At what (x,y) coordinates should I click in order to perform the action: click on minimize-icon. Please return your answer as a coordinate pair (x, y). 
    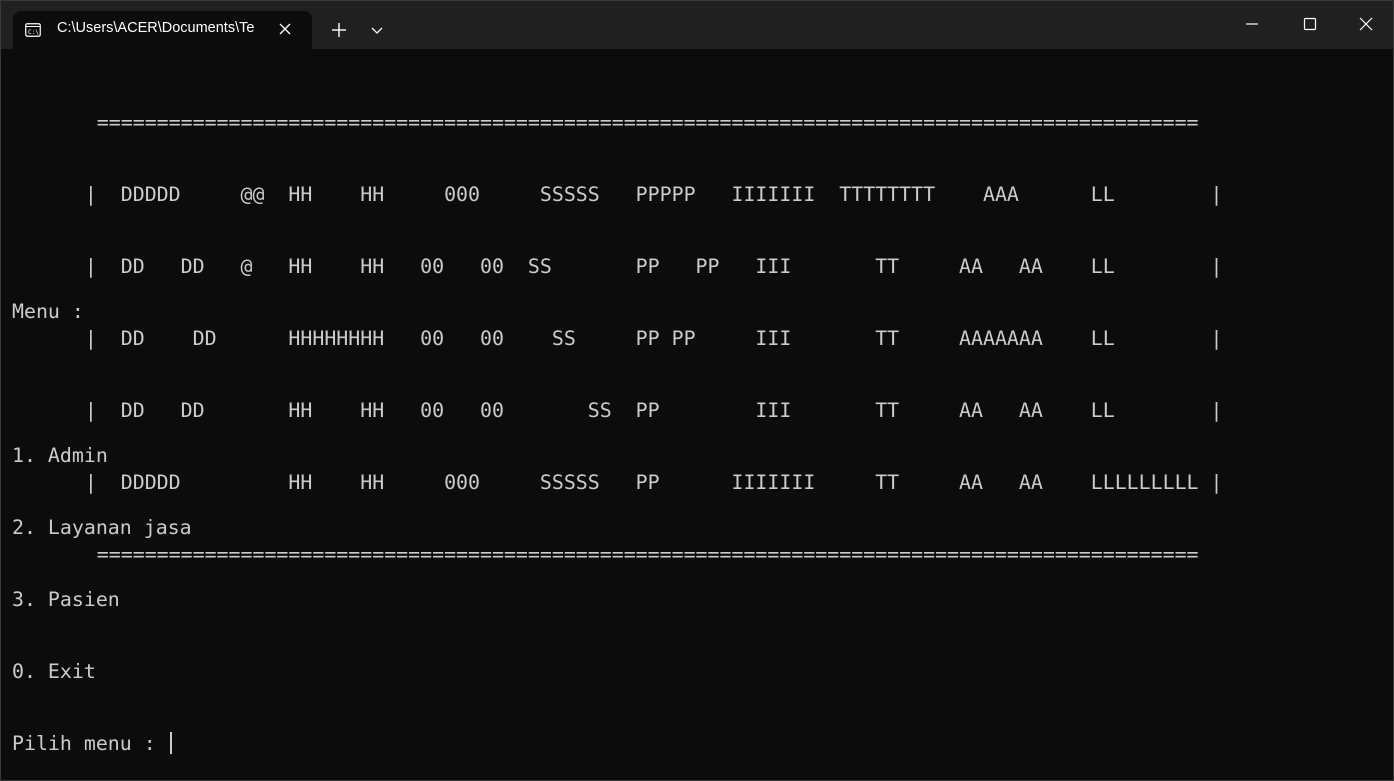
    Looking at the image, I should click on (1252, 24).